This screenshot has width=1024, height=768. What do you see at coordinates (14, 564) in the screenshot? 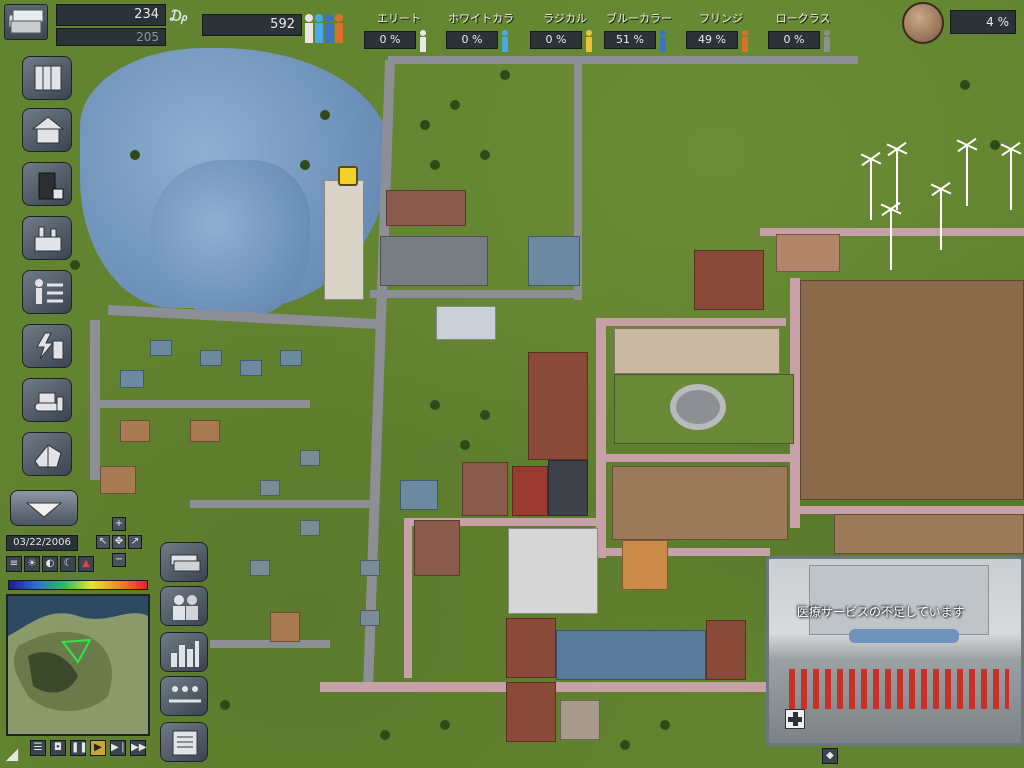
I see `overlay-grid-icon: ≡` at bounding box center [14, 564].